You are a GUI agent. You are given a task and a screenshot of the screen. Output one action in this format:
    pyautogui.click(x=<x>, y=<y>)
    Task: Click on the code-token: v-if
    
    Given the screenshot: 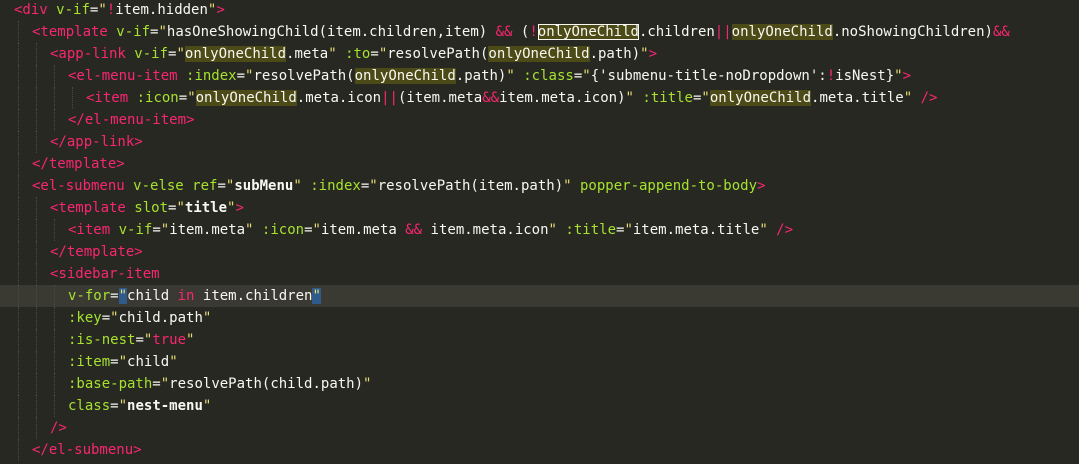 What is the action you would take?
    pyautogui.click(x=73, y=10)
    